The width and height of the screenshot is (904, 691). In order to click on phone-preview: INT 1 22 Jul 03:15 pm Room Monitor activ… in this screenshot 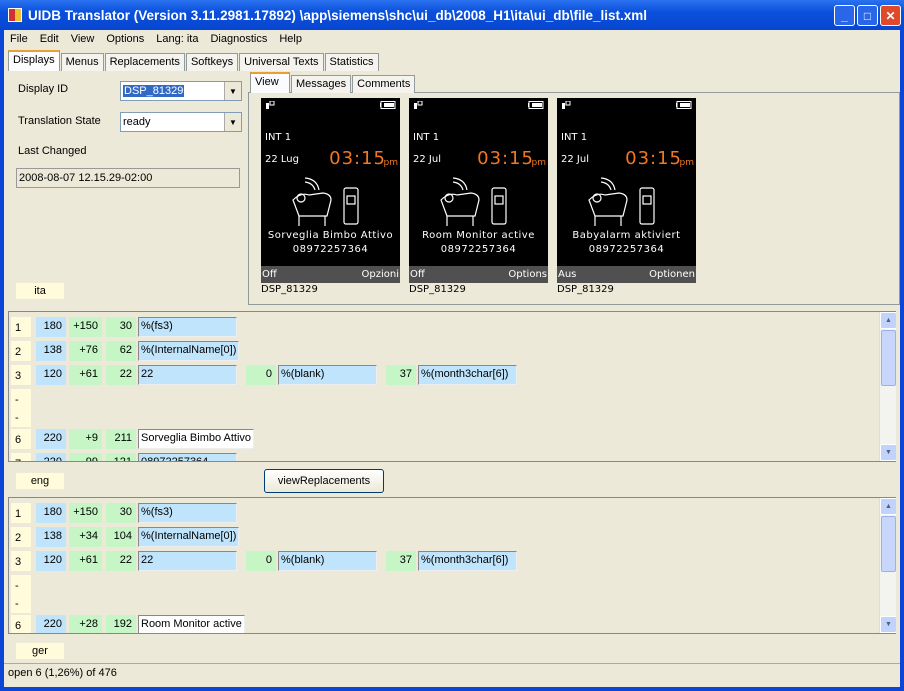, I will do `click(478, 190)`.